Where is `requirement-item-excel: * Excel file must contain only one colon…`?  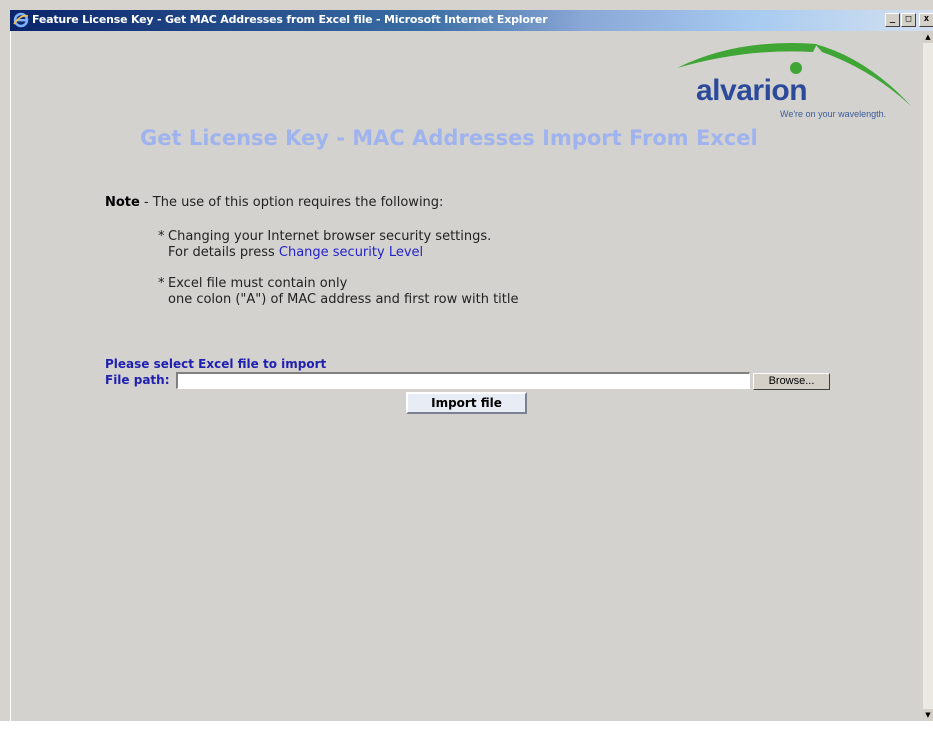
requirement-item-excel: * Excel file must contain only one colon… is located at coordinates (338, 292).